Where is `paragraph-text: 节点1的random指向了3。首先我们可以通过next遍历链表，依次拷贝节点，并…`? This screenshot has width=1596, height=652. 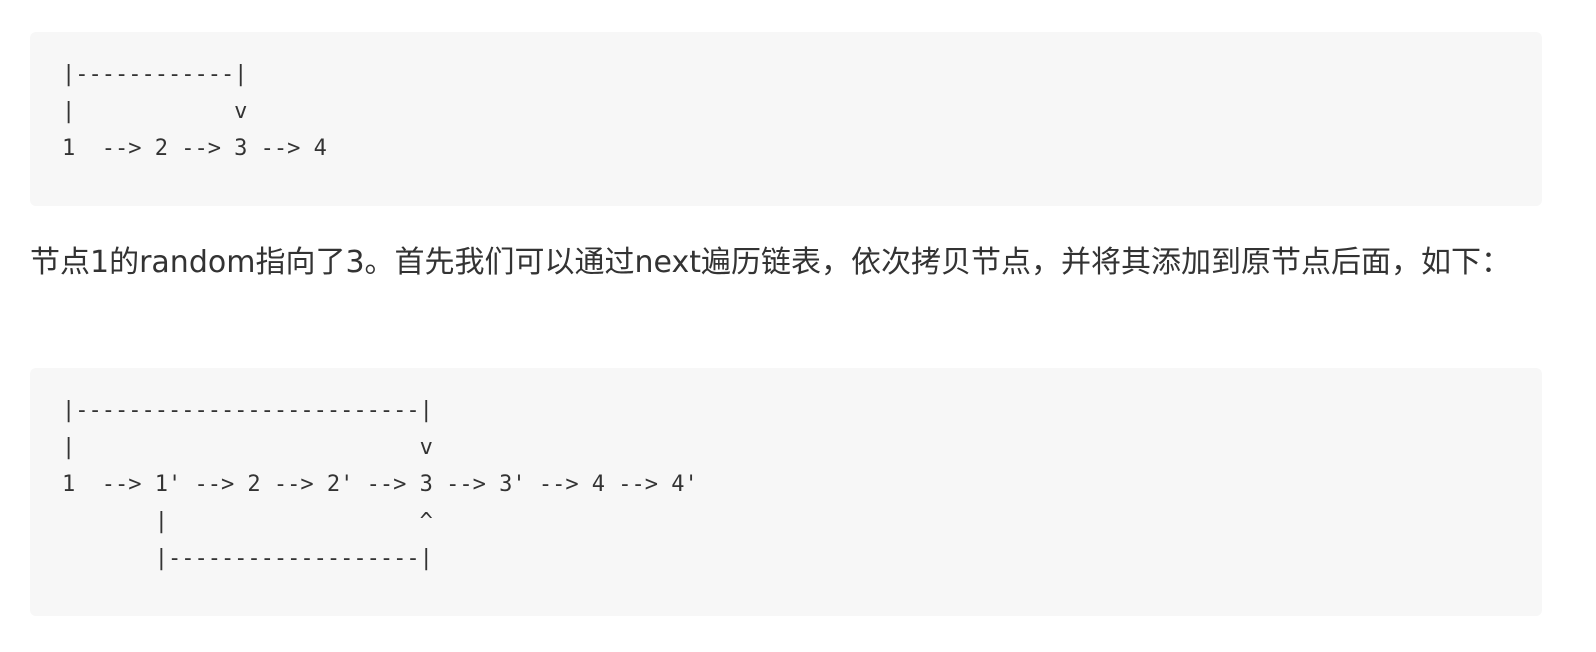
paragraph-text: 节点1的random指向了3。首先我们可以通过next遍历链表，依次拷贝节点，并… is located at coordinates (770, 262).